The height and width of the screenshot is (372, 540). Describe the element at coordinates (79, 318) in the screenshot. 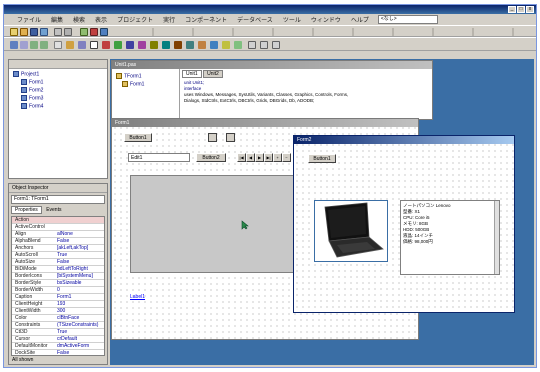

I see `property-value: clBtnFace` at that location.